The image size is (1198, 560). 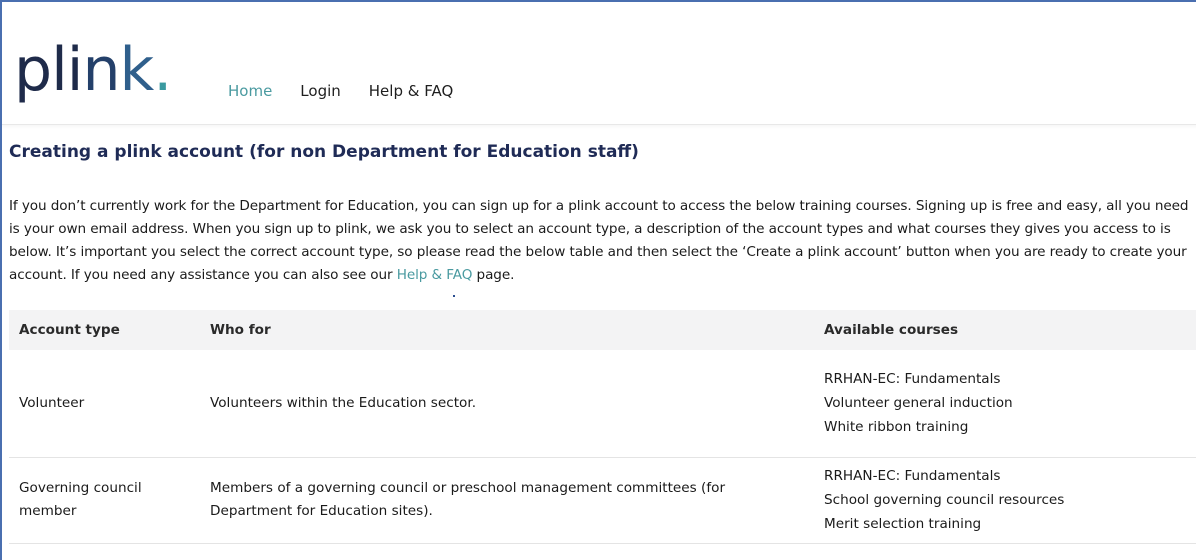 I want to click on header-account-type: Account type, so click(x=69, y=330).